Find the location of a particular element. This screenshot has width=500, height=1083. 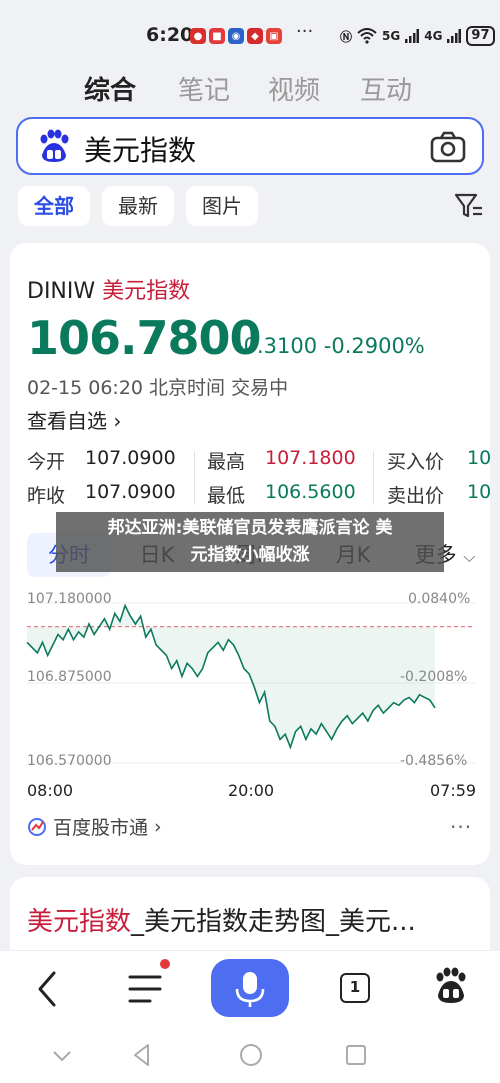

y-right-label: -0.2008% is located at coordinates (434, 677).